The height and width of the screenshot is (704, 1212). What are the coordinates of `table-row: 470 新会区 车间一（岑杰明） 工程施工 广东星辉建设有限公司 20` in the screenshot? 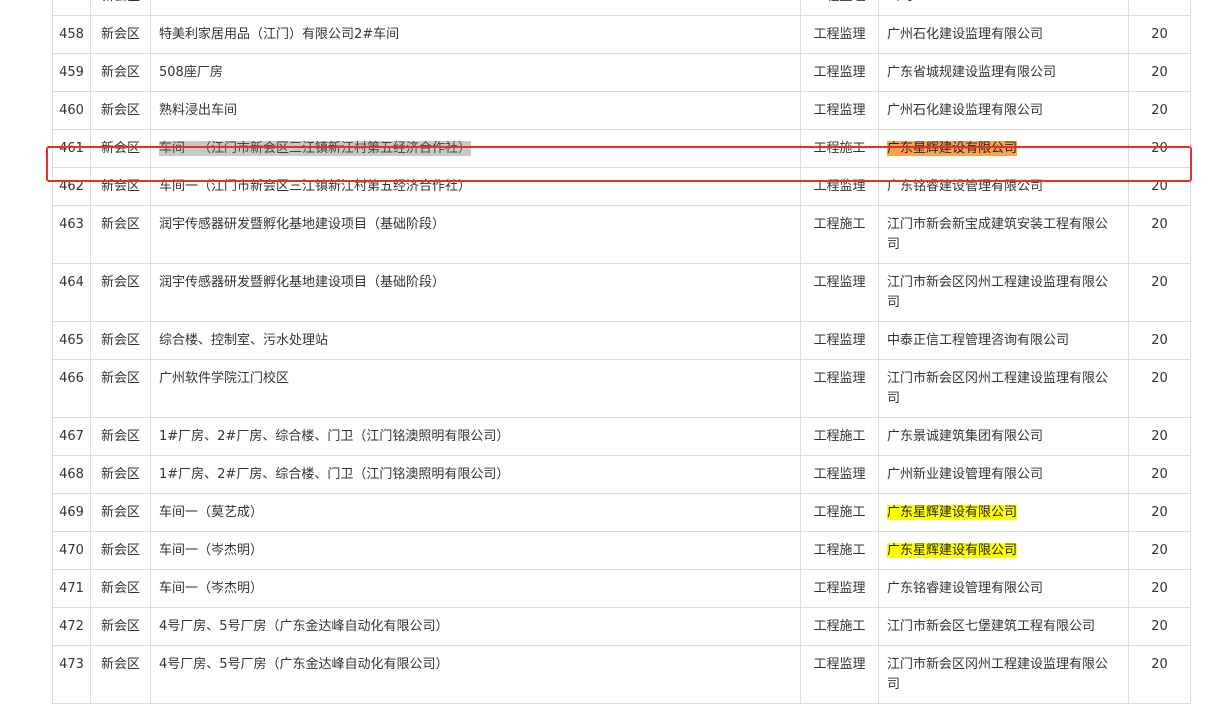 It's located at (621, 550).